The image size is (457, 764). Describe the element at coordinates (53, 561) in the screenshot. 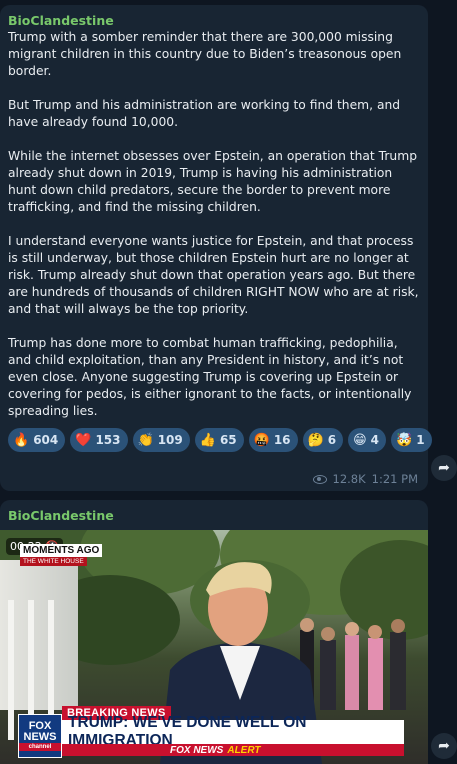

I see `location-tag: THE WHITE HOUSE` at that location.